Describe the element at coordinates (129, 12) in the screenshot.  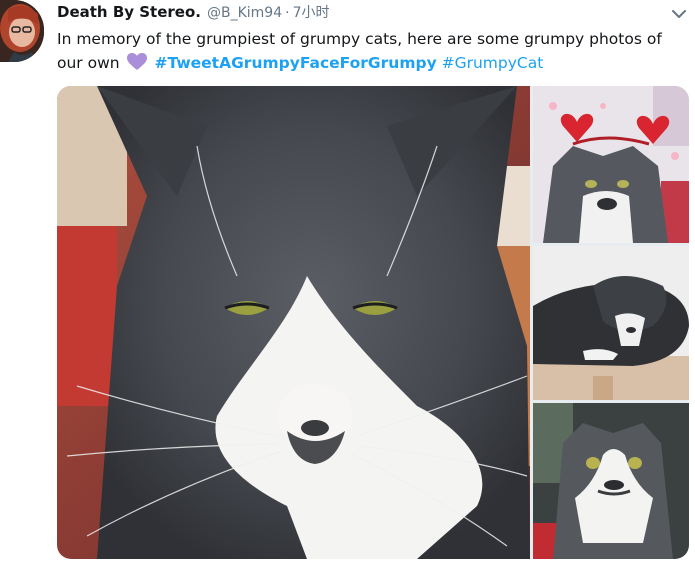
I see `display-name: Death By Stereo.` at that location.